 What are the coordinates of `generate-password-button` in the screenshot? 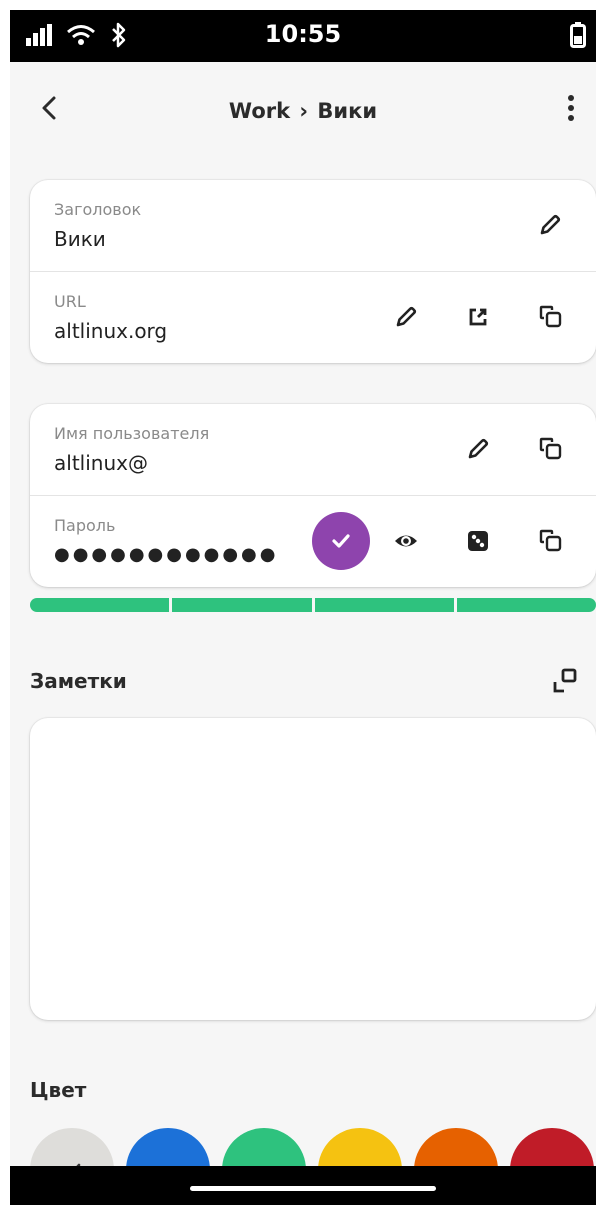 It's located at (478, 541).